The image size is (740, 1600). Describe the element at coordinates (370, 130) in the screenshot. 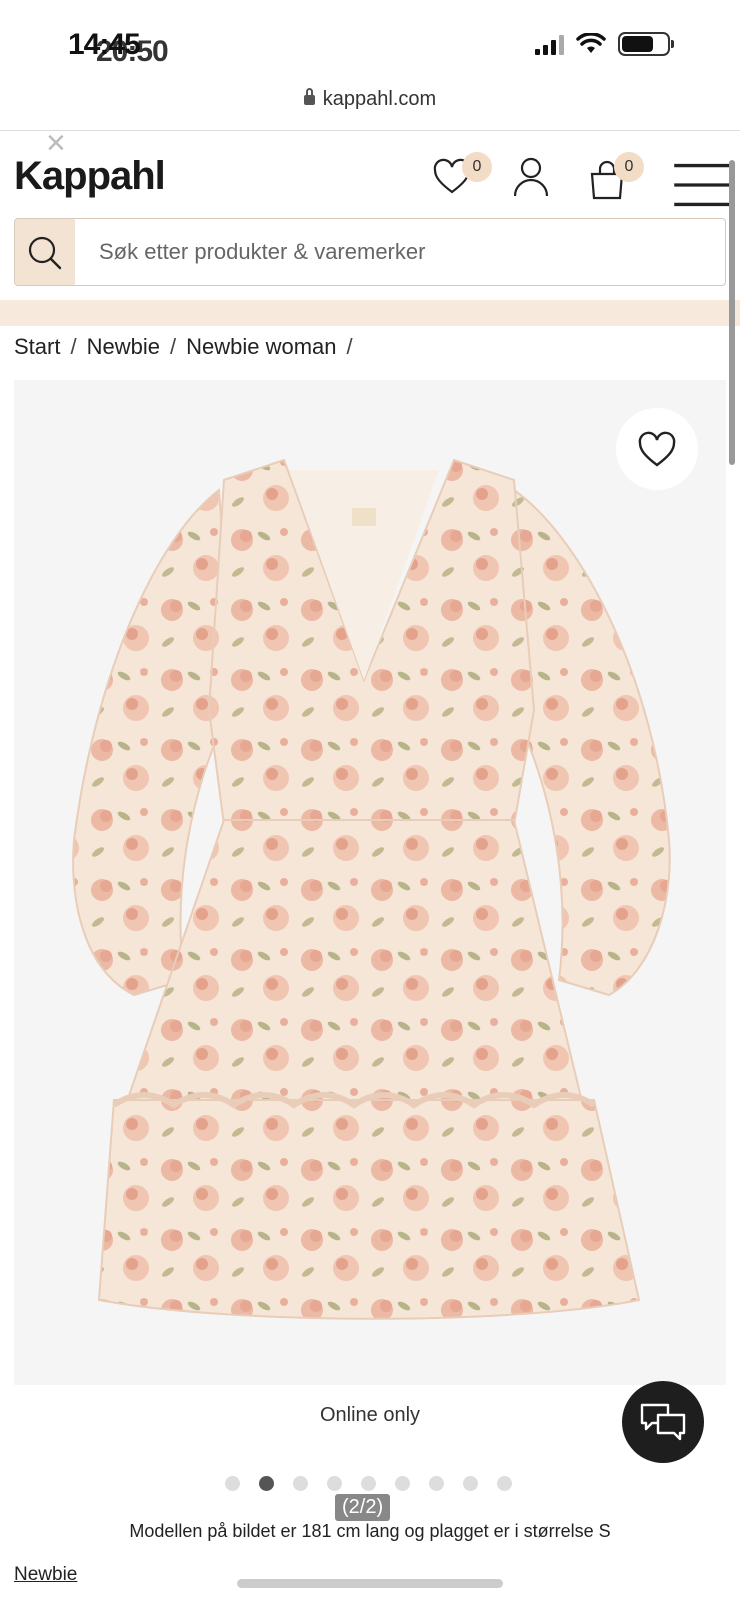

I see `divider` at that location.